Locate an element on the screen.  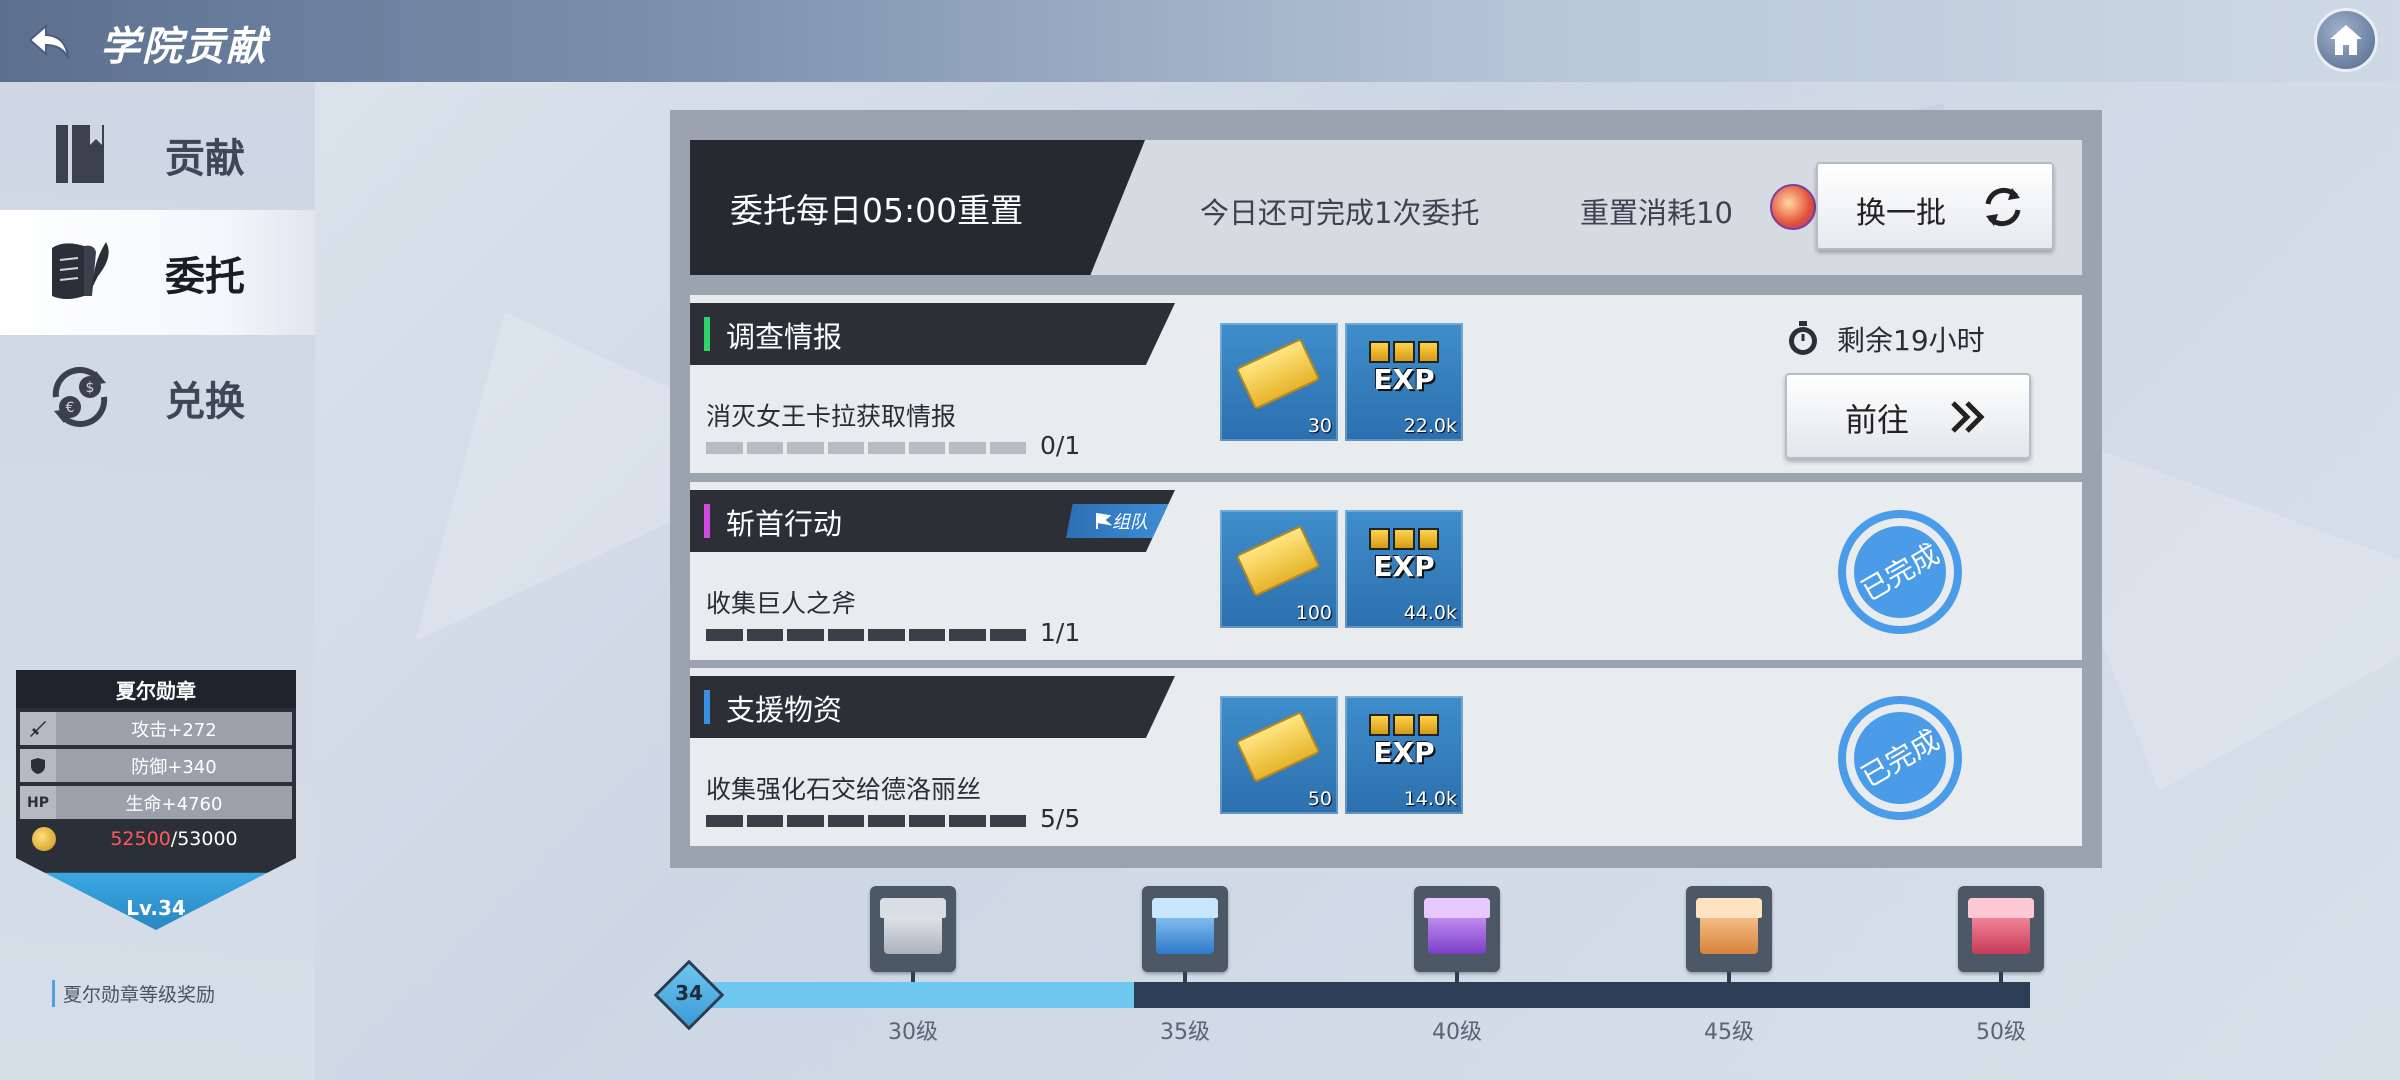
reward-chest-red is located at coordinates (2001, 929).